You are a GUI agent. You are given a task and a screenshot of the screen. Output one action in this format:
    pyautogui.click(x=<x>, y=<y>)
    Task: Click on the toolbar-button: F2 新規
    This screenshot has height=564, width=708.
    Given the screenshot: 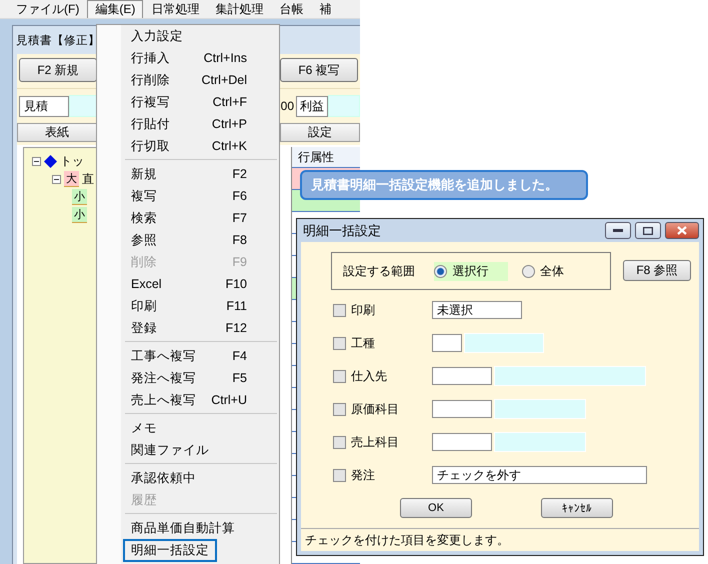 What is the action you would take?
    pyautogui.click(x=58, y=70)
    